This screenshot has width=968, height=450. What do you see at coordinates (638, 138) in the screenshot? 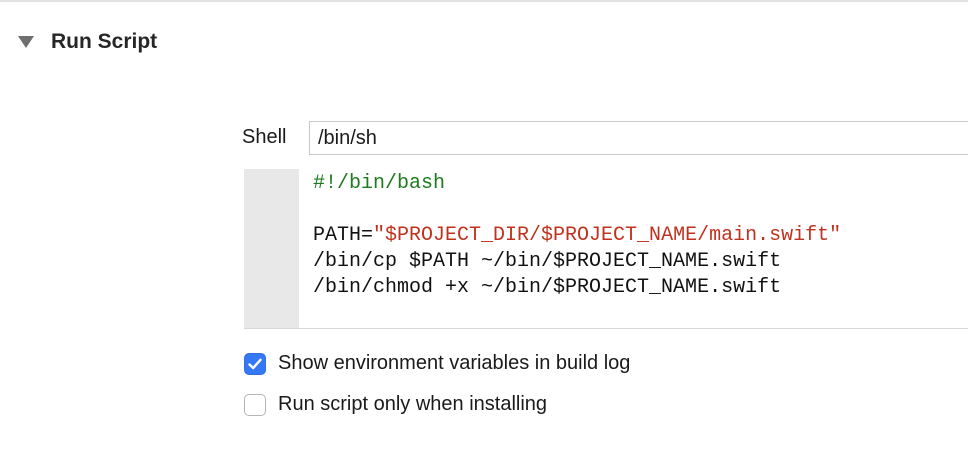
I see `shell-input: /bin/sh` at bounding box center [638, 138].